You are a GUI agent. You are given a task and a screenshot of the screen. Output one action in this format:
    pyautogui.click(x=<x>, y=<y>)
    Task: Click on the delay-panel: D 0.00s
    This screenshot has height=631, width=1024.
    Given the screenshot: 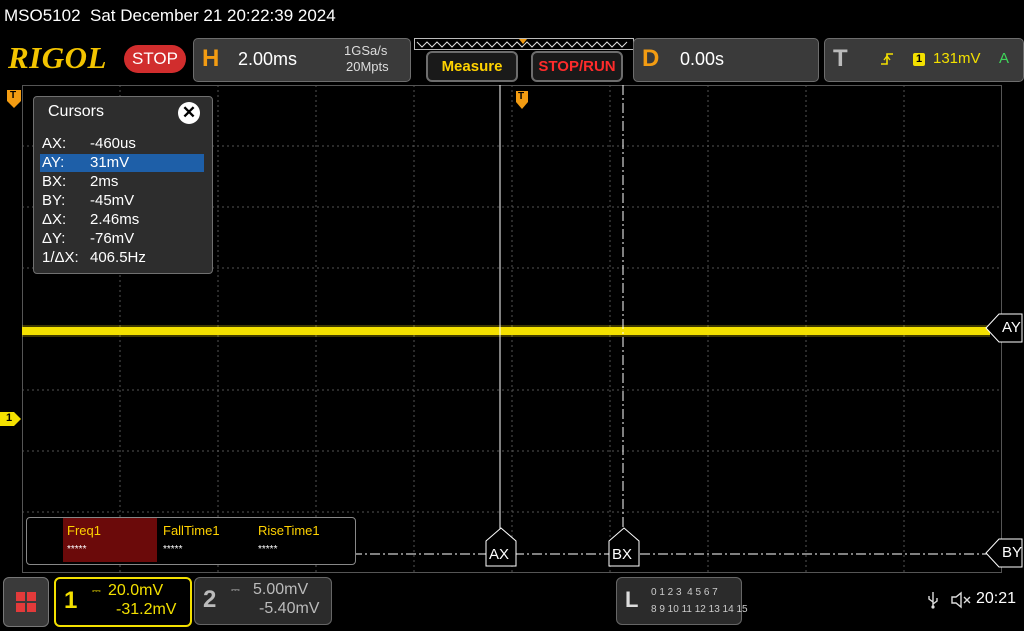 What is the action you would take?
    pyautogui.click(x=726, y=60)
    